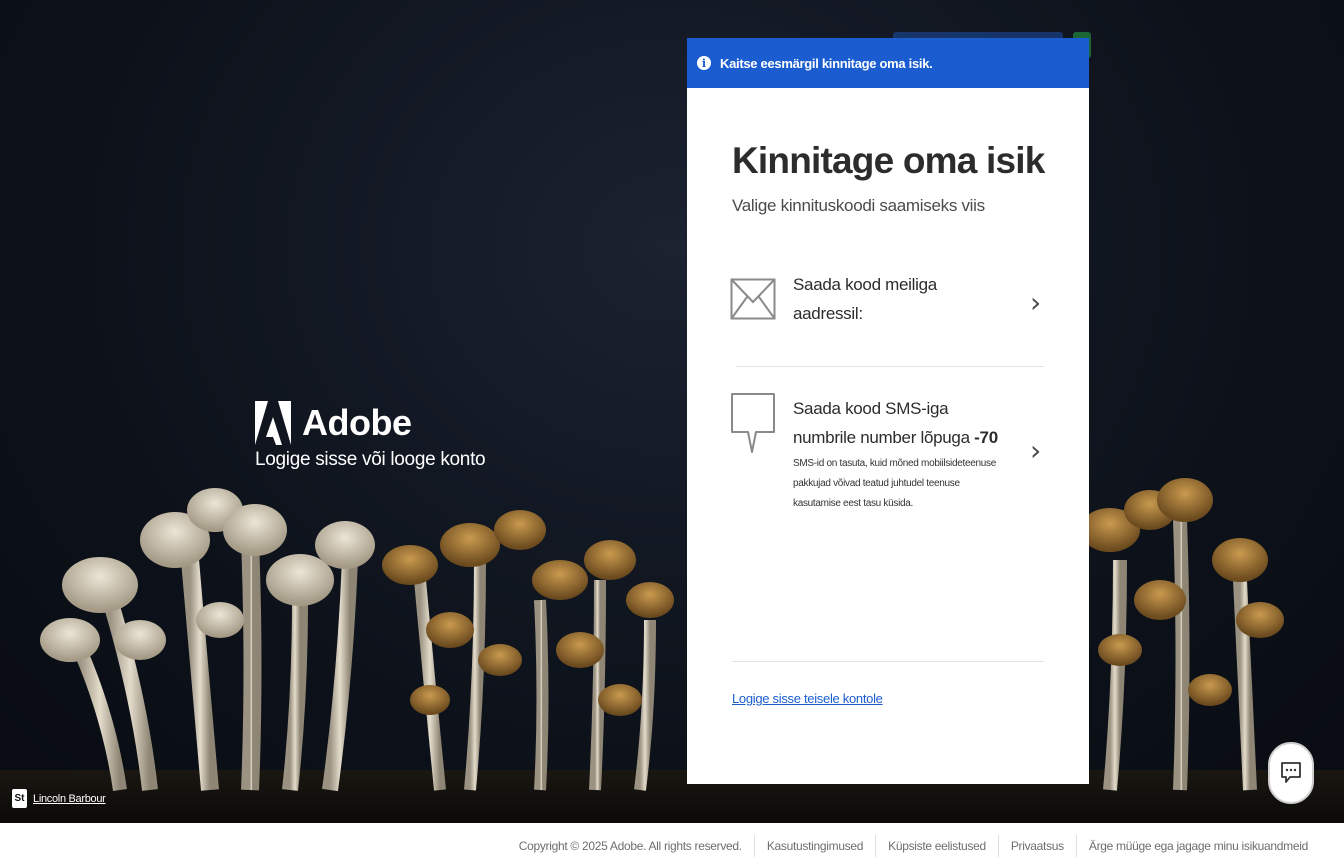  I want to click on photo-credit-link: Lincoln Barbour, so click(69, 799).